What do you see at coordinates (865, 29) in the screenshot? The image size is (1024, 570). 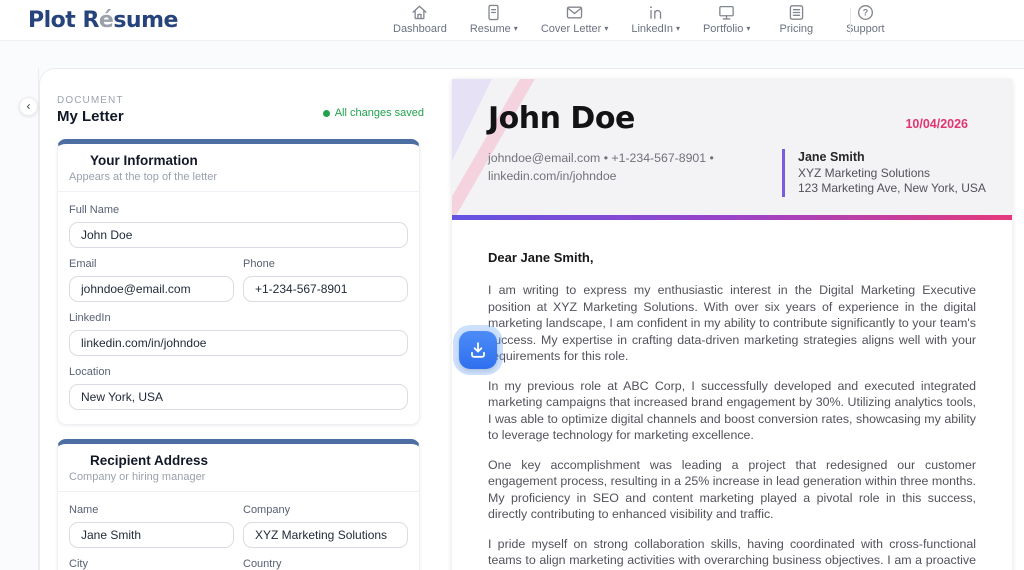 I see `nav-item-label: Support` at bounding box center [865, 29].